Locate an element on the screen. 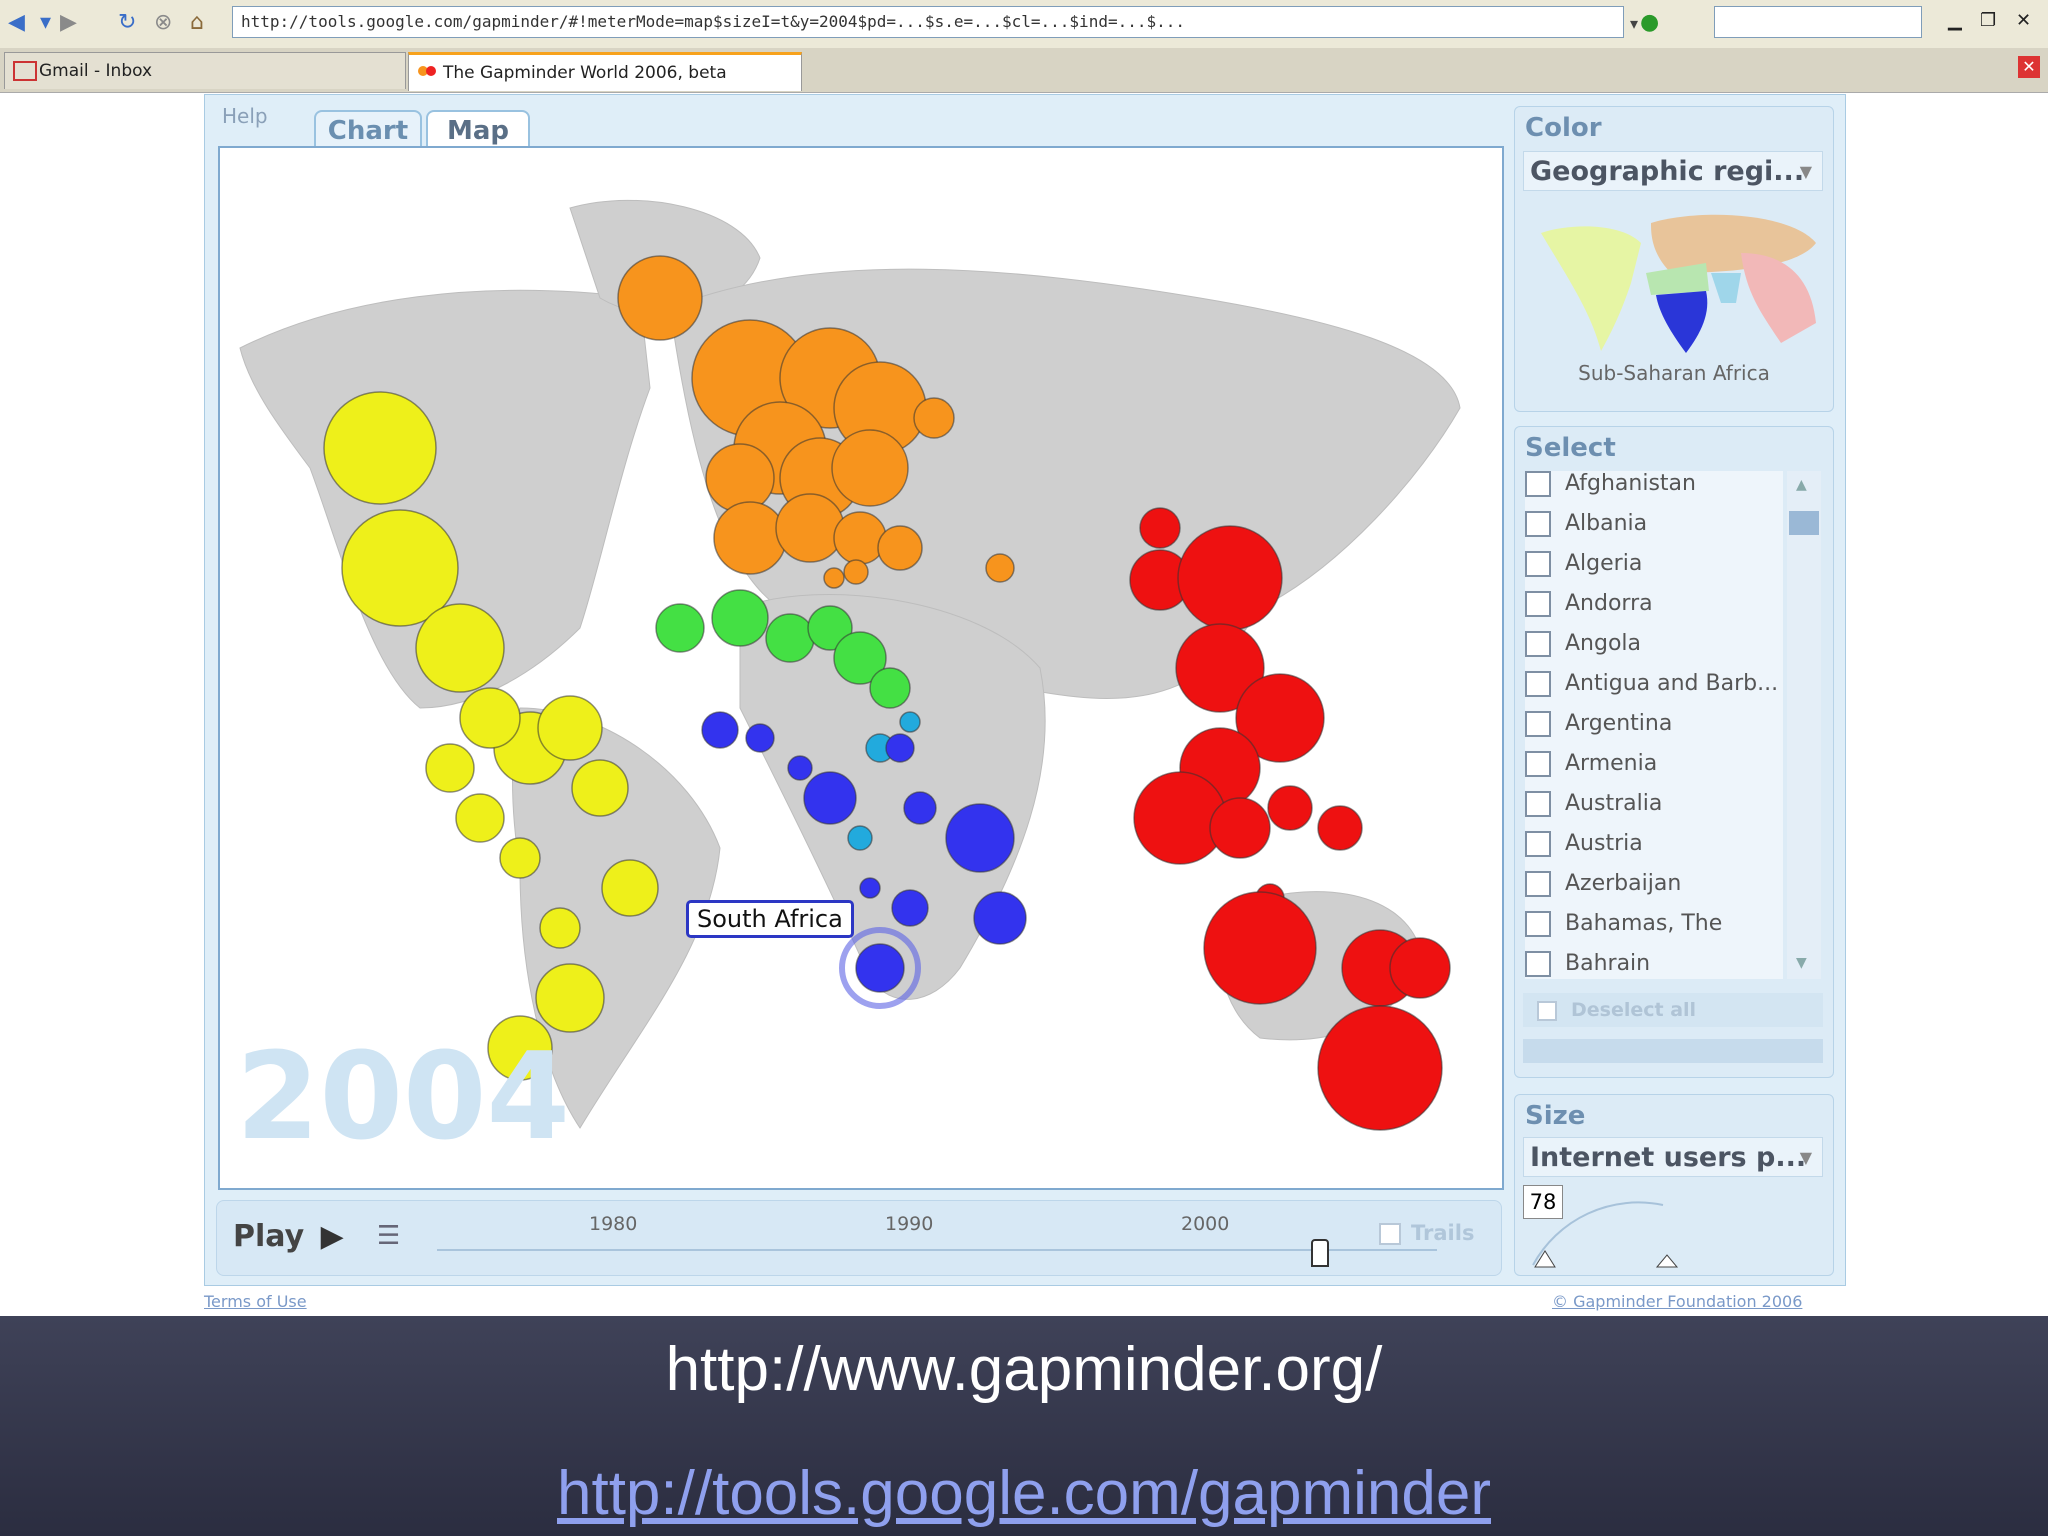 The width and height of the screenshot is (2048, 1536). legend-sub-saharan is located at coordinates (1682, 322).